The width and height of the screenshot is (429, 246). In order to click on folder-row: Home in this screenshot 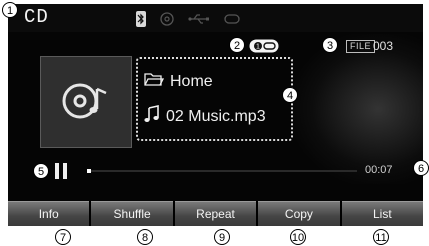, I will do `click(178, 81)`.